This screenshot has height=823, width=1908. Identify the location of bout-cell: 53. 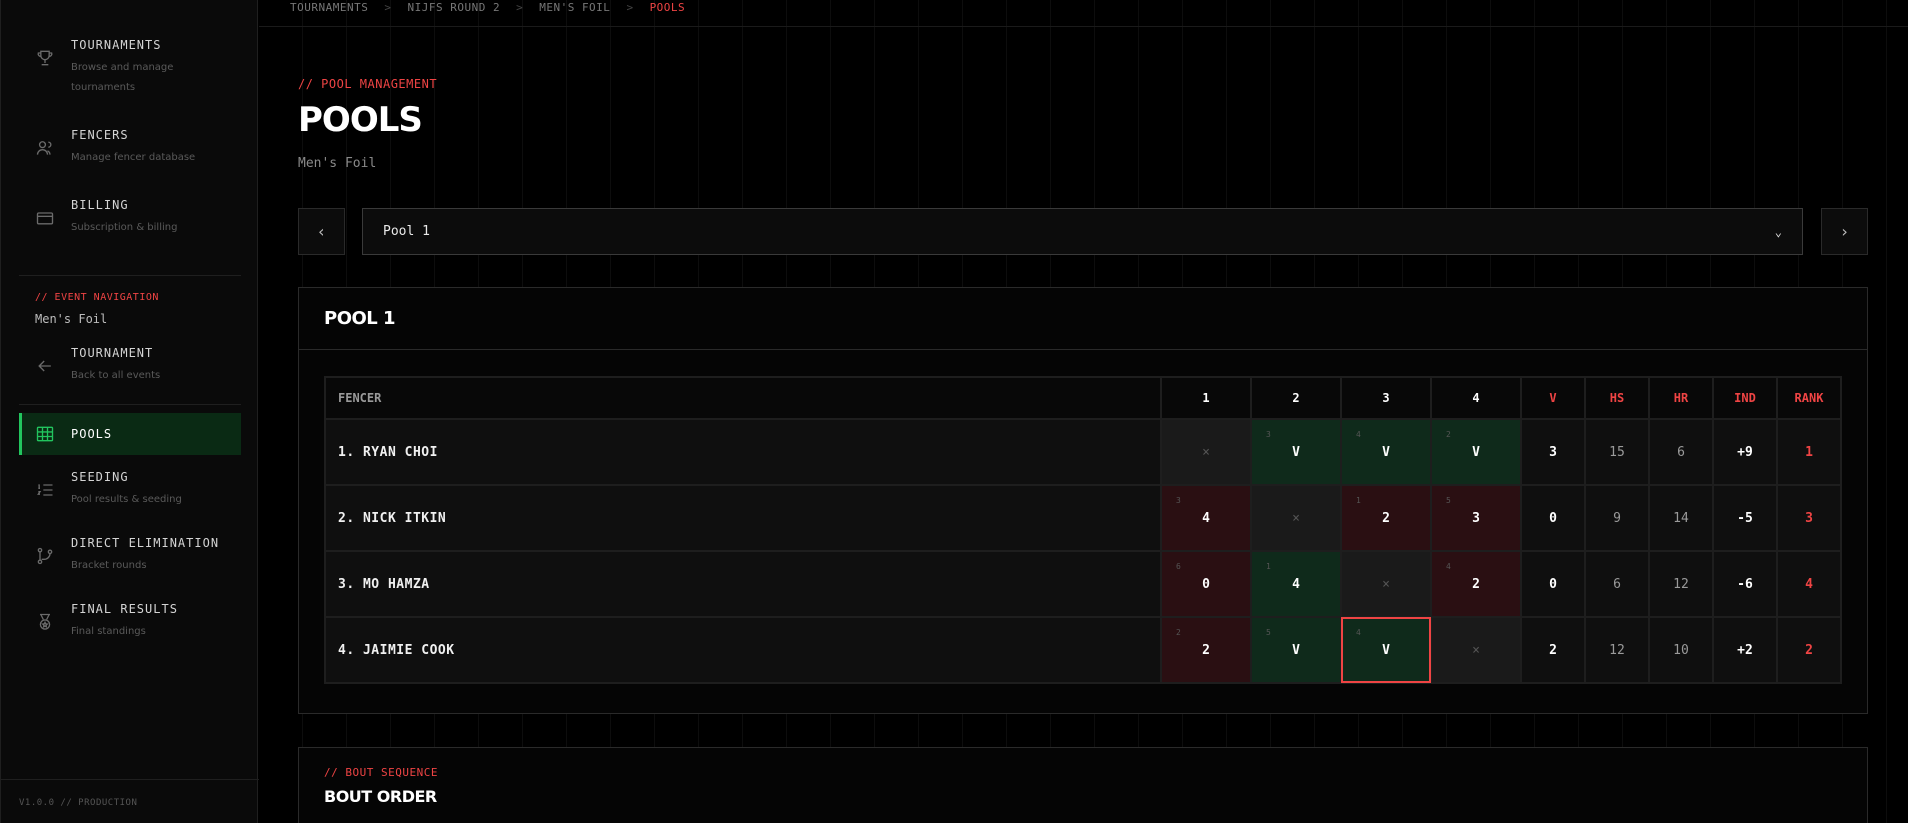
(1476, 518).